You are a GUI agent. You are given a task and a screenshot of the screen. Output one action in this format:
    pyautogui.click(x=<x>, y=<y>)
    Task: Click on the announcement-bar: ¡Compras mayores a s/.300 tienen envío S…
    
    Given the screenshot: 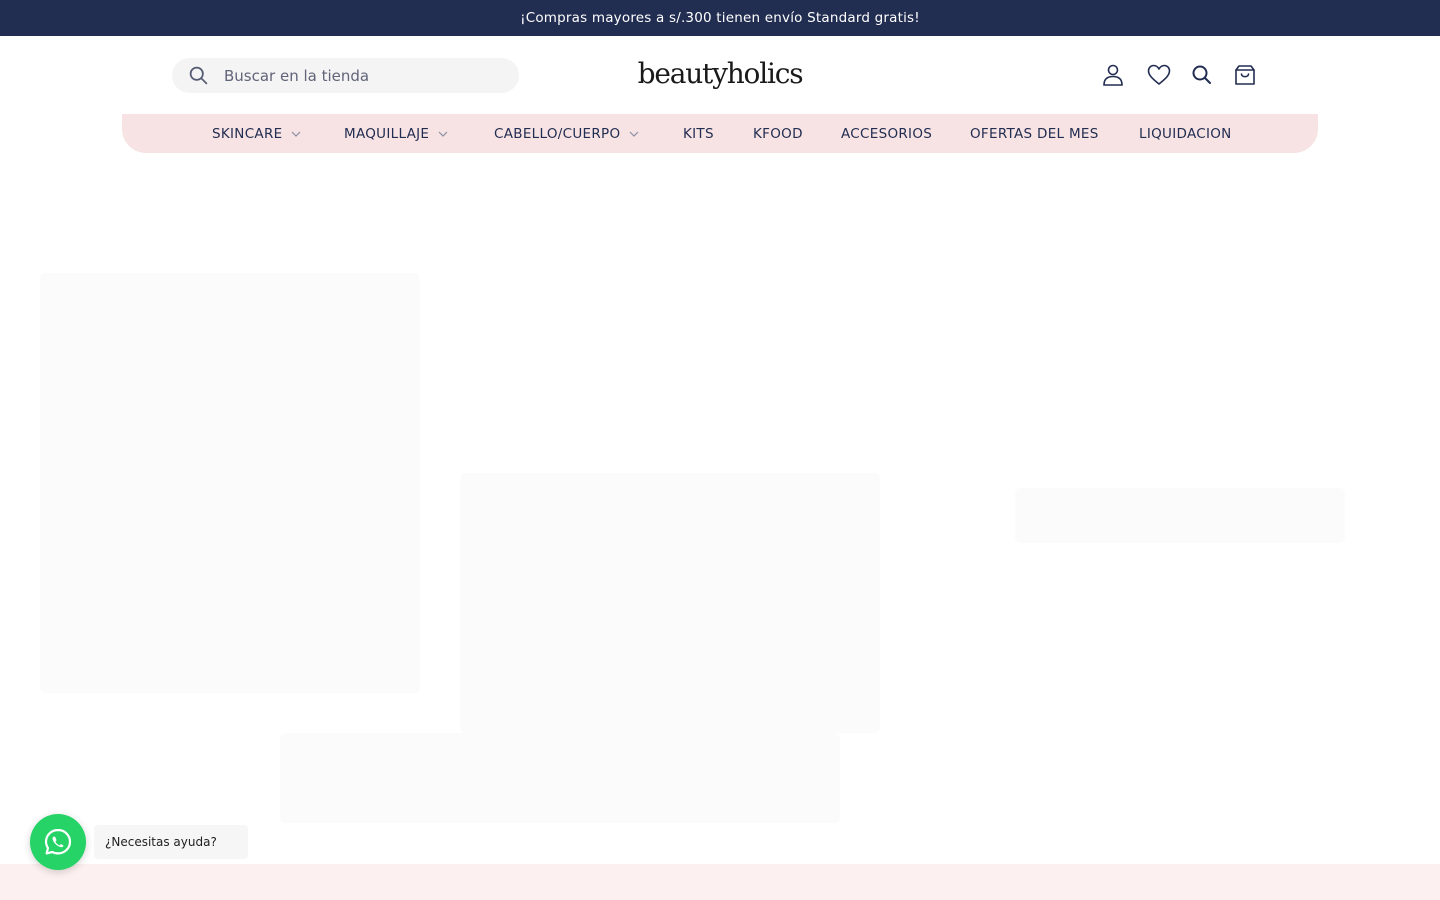 What is the action you would take?
    pyautogui.click(x=720, y=18)
    